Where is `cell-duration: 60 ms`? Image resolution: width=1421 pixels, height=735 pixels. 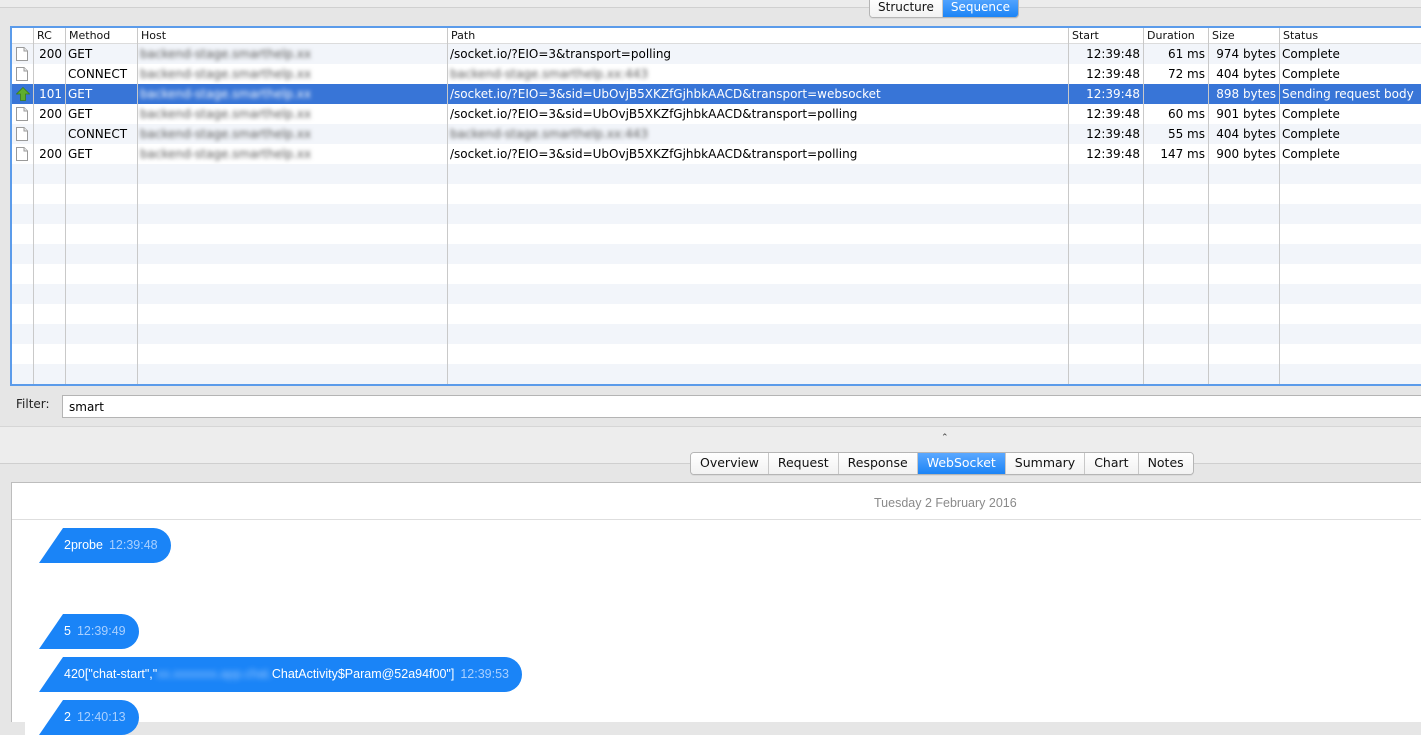
cell-duration: 60 ms is located at coordinates (1175, 114).